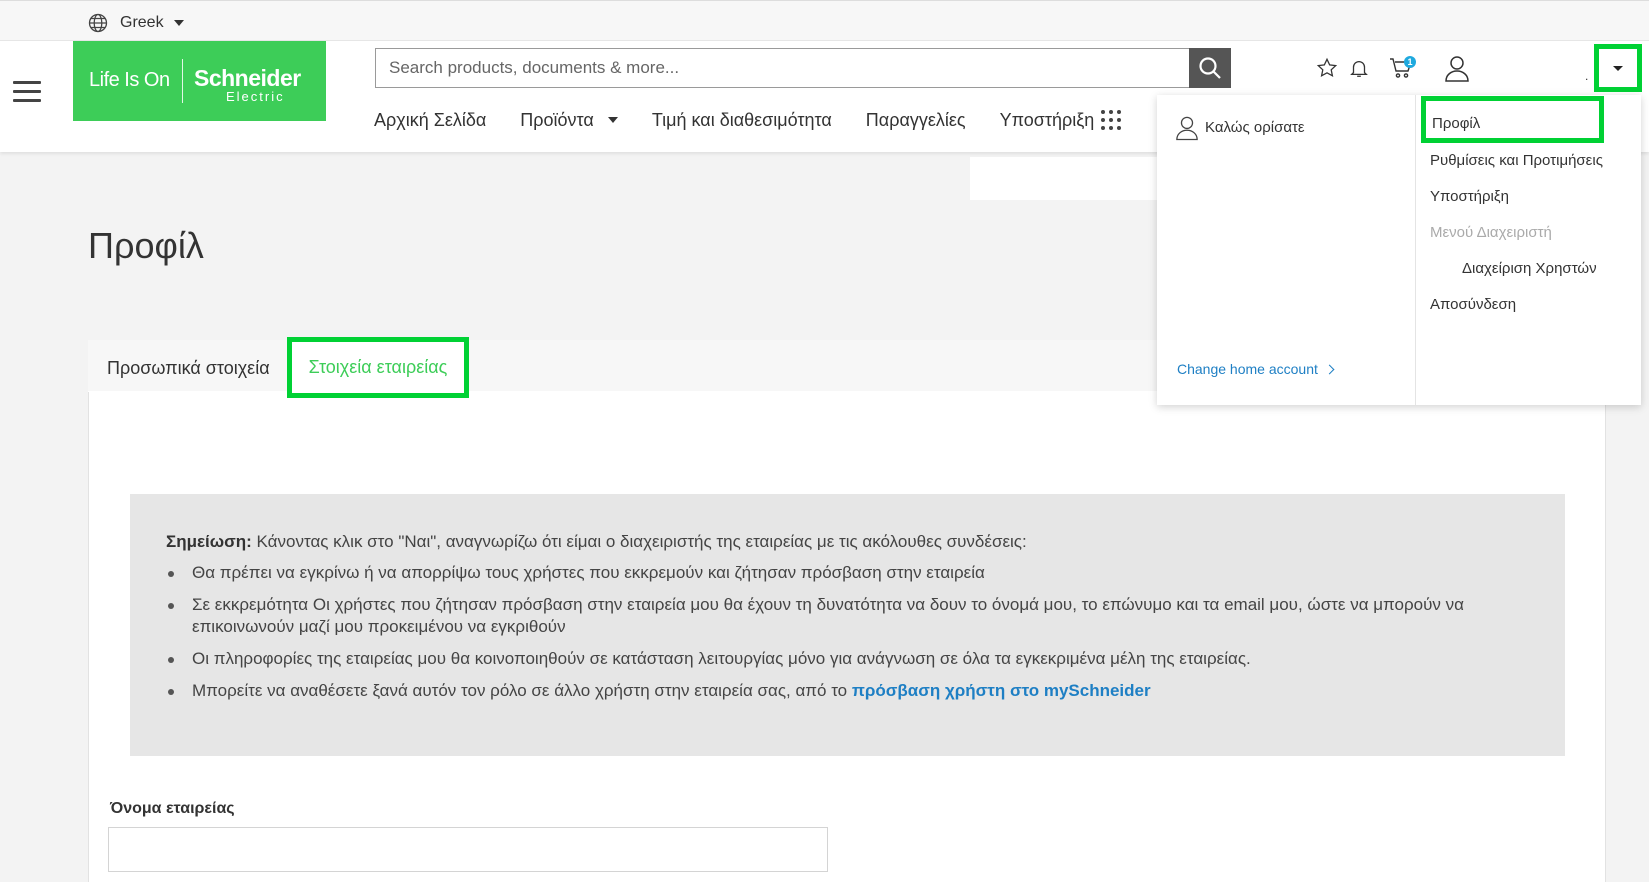  I want to click on logo-brand: Schneider, so click(247, 78).